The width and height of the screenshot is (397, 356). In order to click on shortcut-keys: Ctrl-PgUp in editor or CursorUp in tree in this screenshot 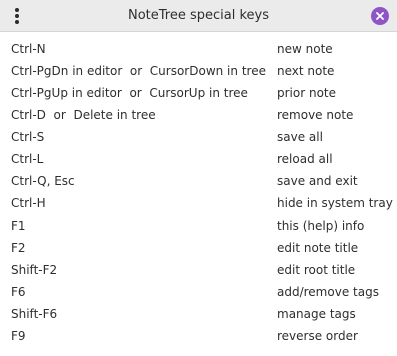, I will do `click(129, 93)`.